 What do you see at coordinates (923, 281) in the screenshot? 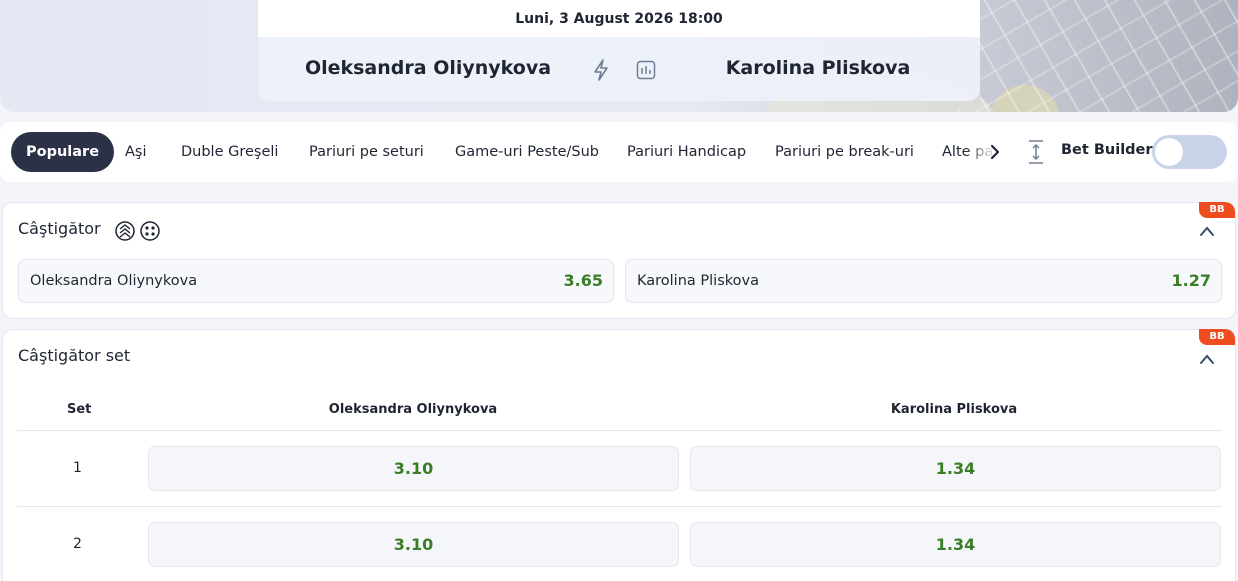
I see `winner-outcome-away: Karolina Pliskova 1.27` at bounding box center [923, 281].